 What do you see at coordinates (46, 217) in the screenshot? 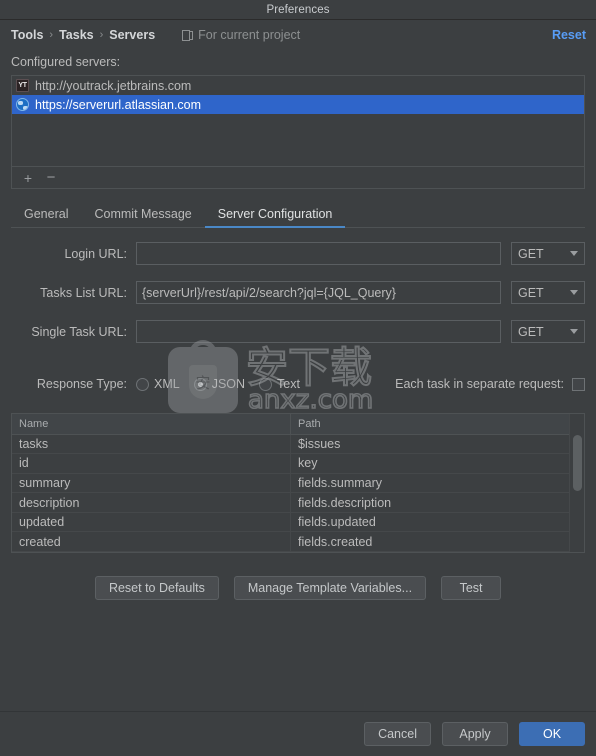
I see `tab-general: General` at bounding box center [46, 217].